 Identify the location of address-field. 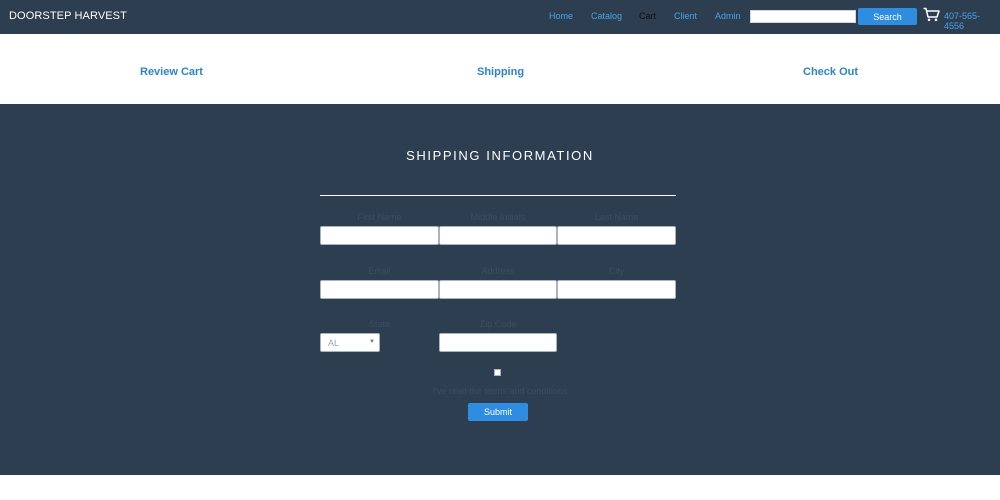
(498, 289).